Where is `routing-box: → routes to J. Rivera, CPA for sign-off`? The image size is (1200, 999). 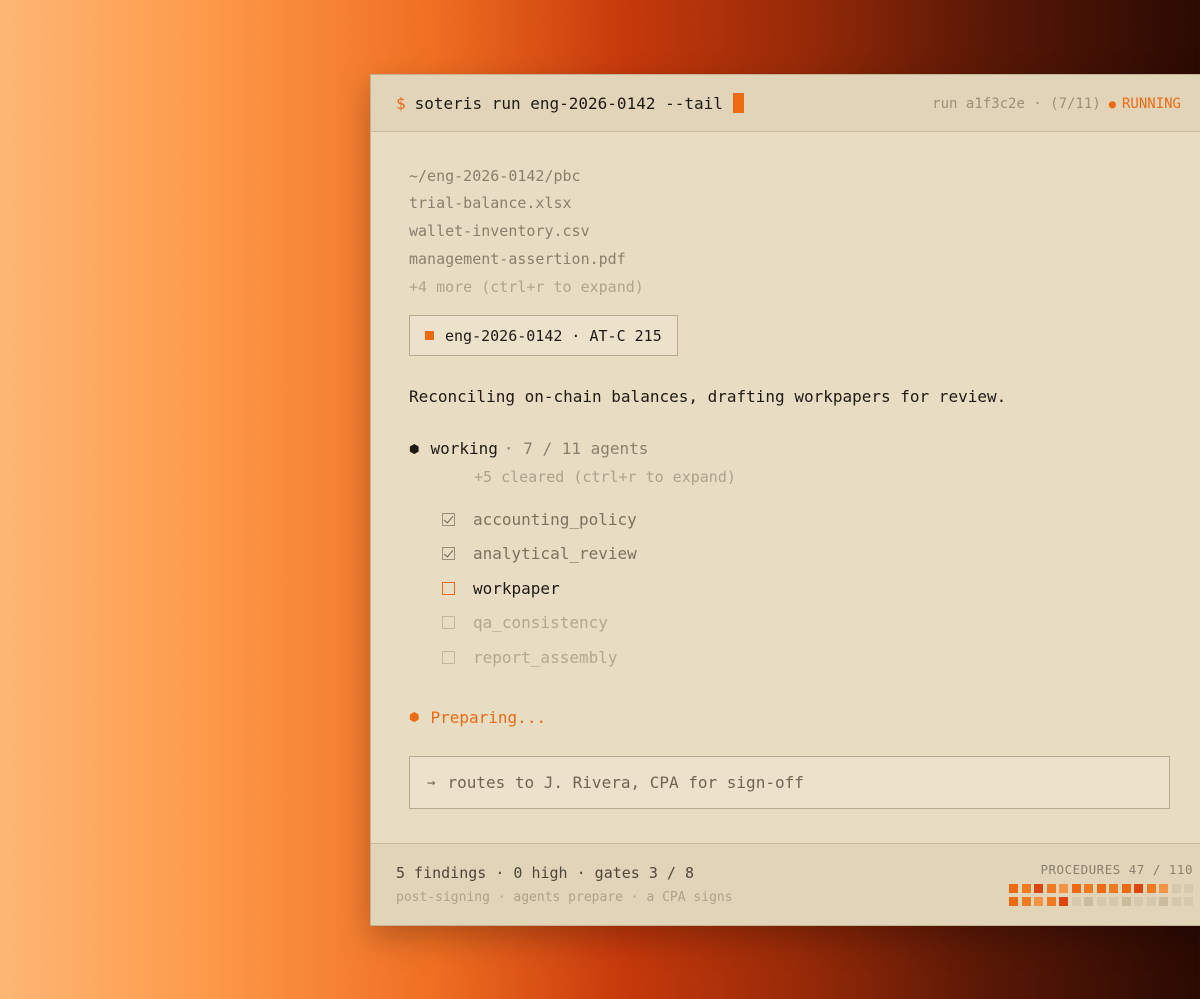 routing-box: → routes to J. Rivera, CPA for sign-off is located at coordinates (789, 782).